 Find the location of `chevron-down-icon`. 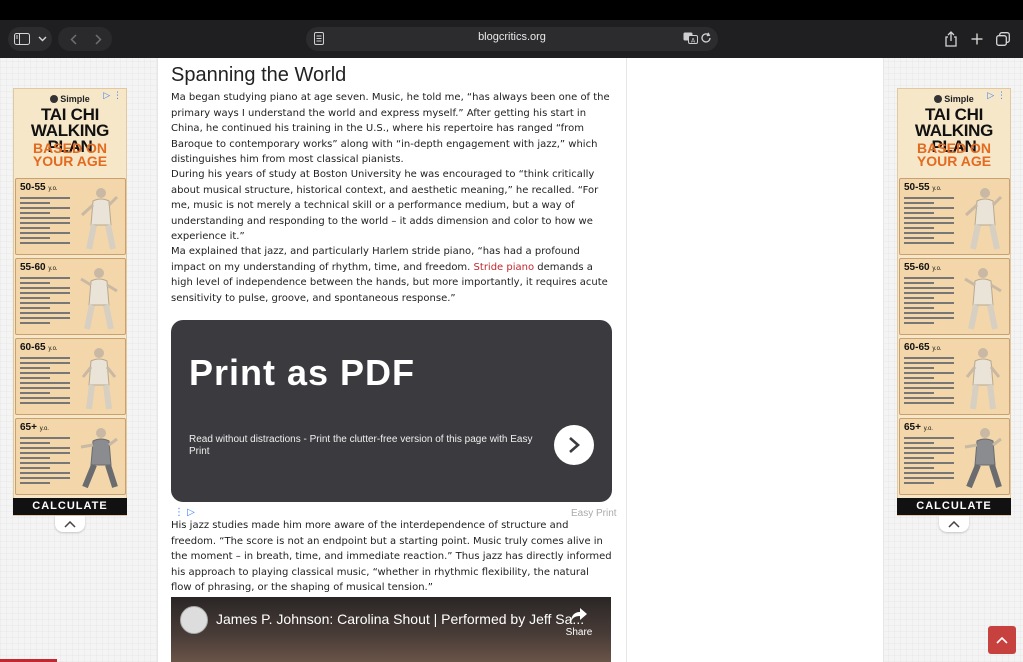

chevron-down-icon is located at coordinates (42, 39).